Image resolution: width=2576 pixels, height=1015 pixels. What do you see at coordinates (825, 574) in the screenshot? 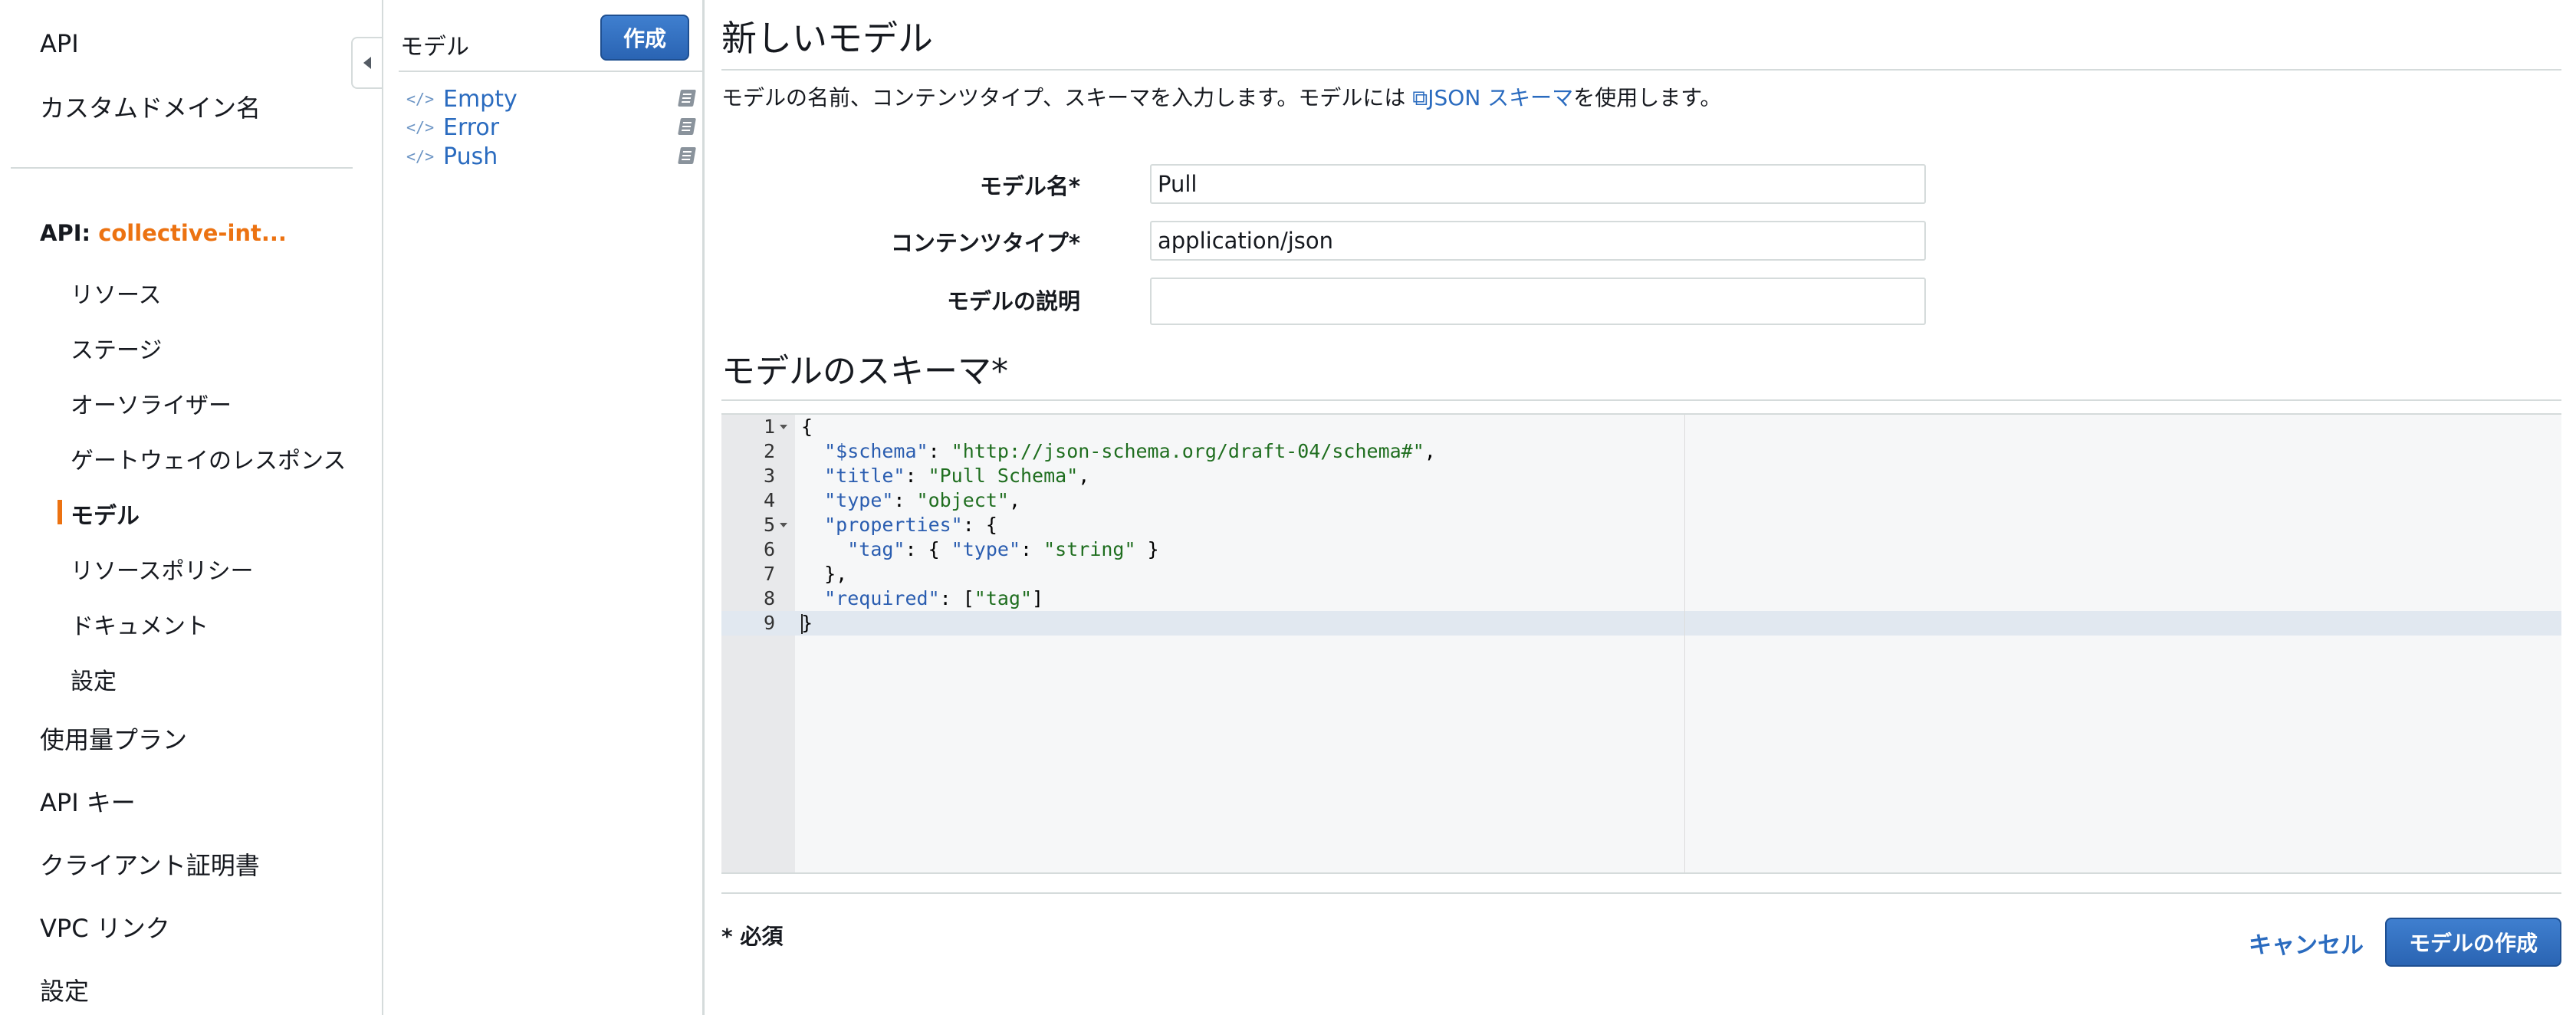
I see `code-line: },` at bounding box center [825, 574].